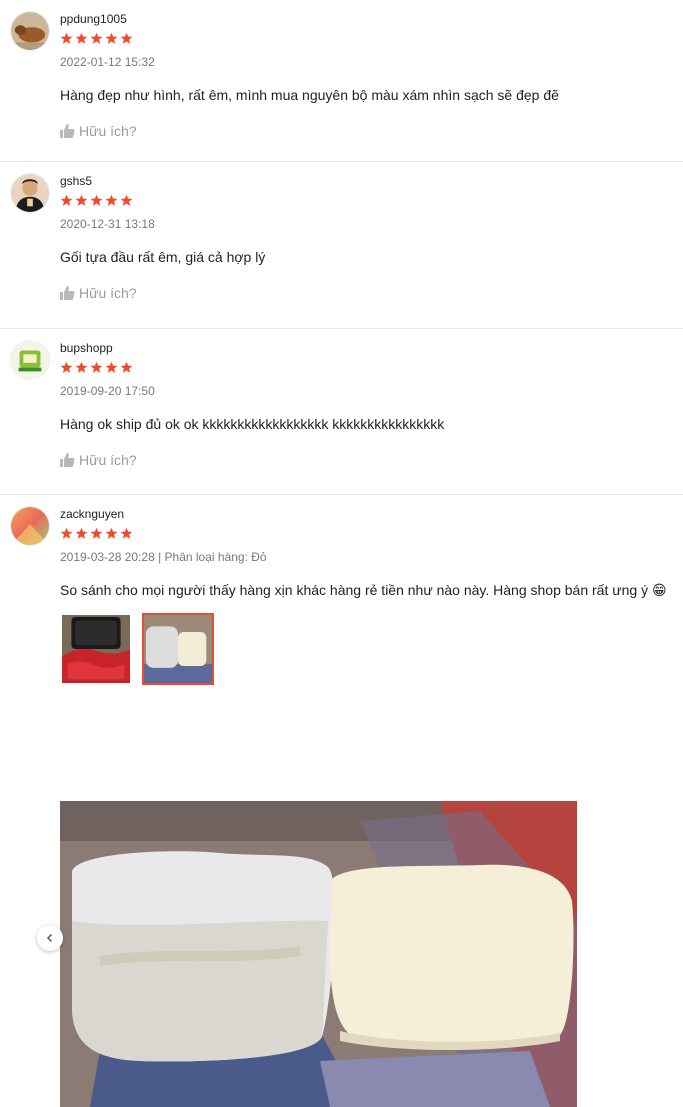 Image resolution: width=683 pixels, height=1107 pixels. I want to click on review-date: 2019-09-20 17:50, so click(107, 391).